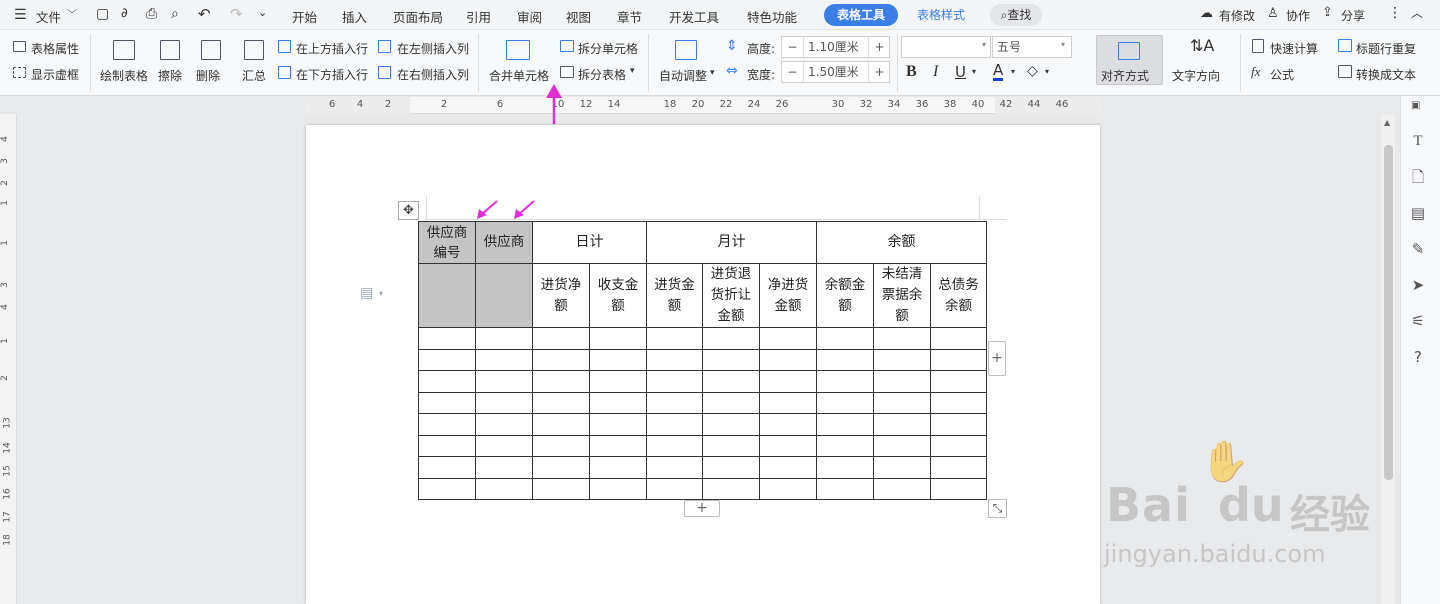 The image size is (1440, 604). I want to click on print-icon: ⎙, so click(151, 14).